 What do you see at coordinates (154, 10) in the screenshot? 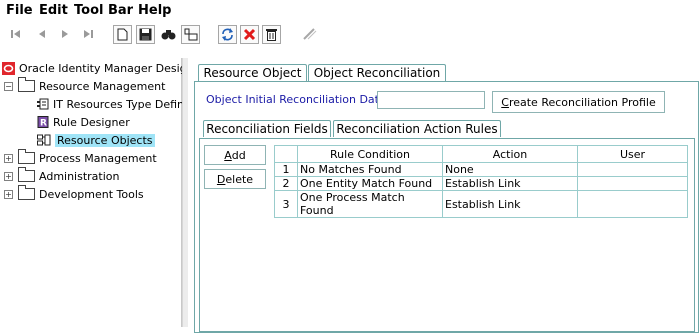
I see `menu-help: Help` at bounding box center [154, 10].